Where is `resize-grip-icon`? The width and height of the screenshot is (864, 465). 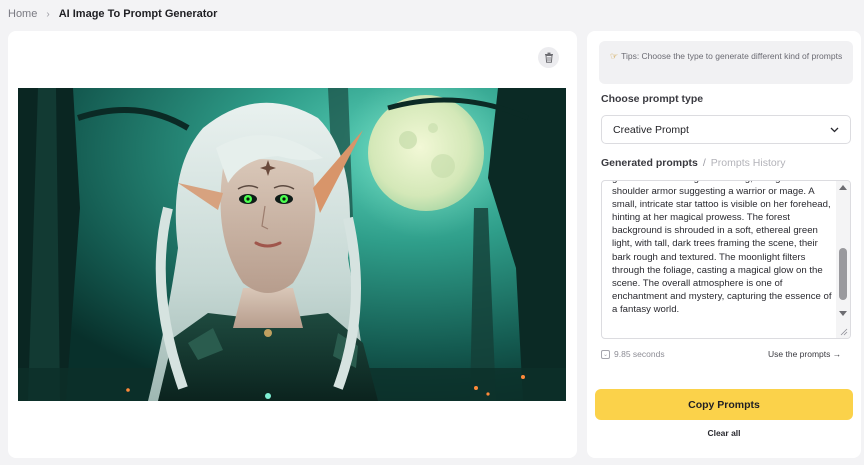
resize-grip-icon is located at coordinates (844, 332).